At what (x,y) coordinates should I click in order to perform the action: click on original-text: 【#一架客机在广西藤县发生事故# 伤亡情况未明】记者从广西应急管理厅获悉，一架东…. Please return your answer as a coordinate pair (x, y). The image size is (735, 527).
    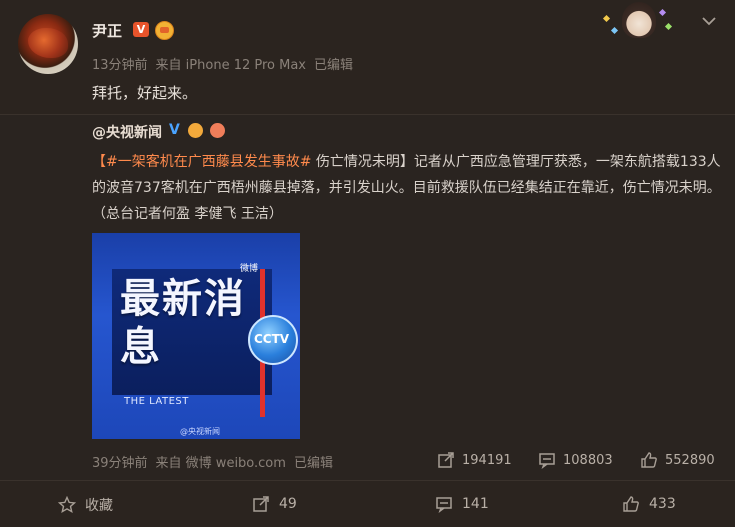
    Looking at the image, I should click on (407, 188).